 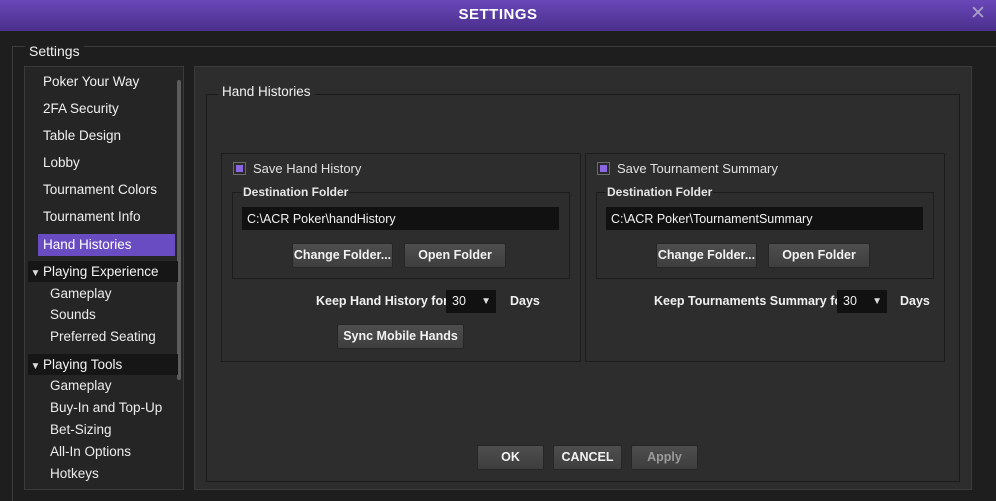 I want to click on sidebar-subitem-bet-sizing: Bet-Sizing, so click(x=81, y=430).